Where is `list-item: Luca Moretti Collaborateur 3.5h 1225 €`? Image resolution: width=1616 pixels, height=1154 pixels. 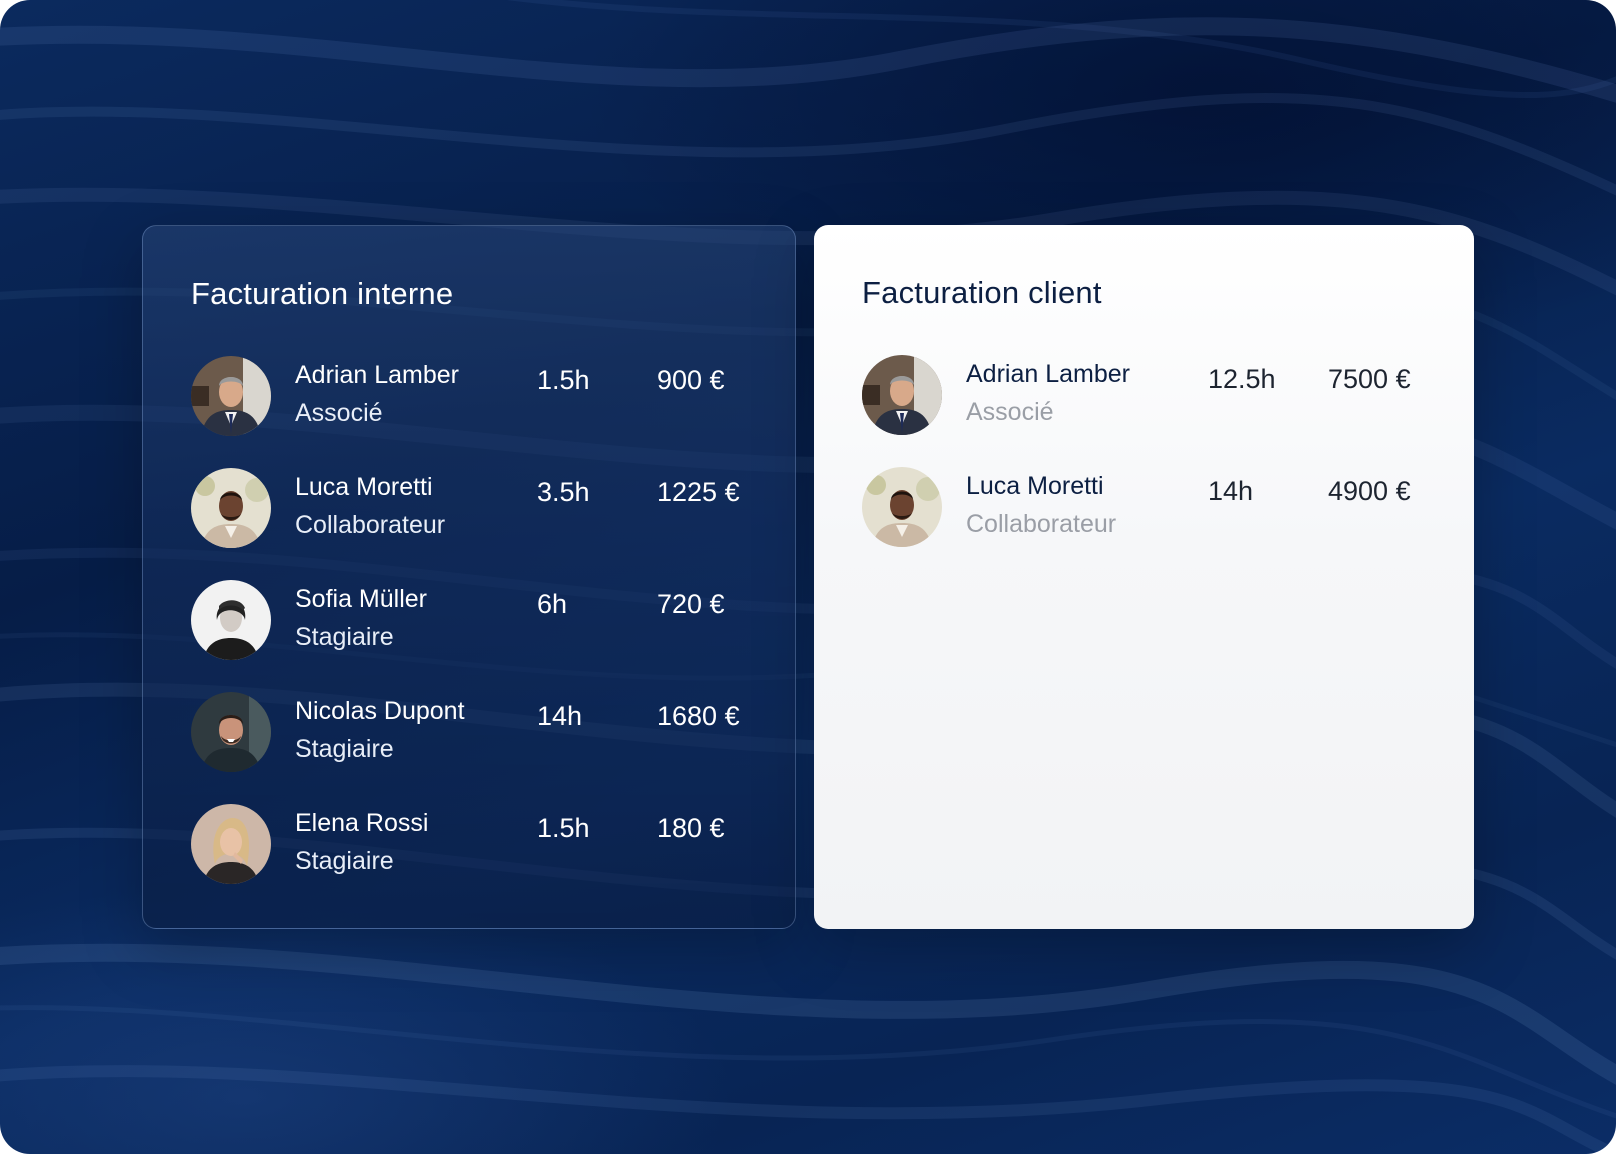
list-item: Luca Moretti Collaborateur 3.5h 1225 € is located at coordinates (471, 508).